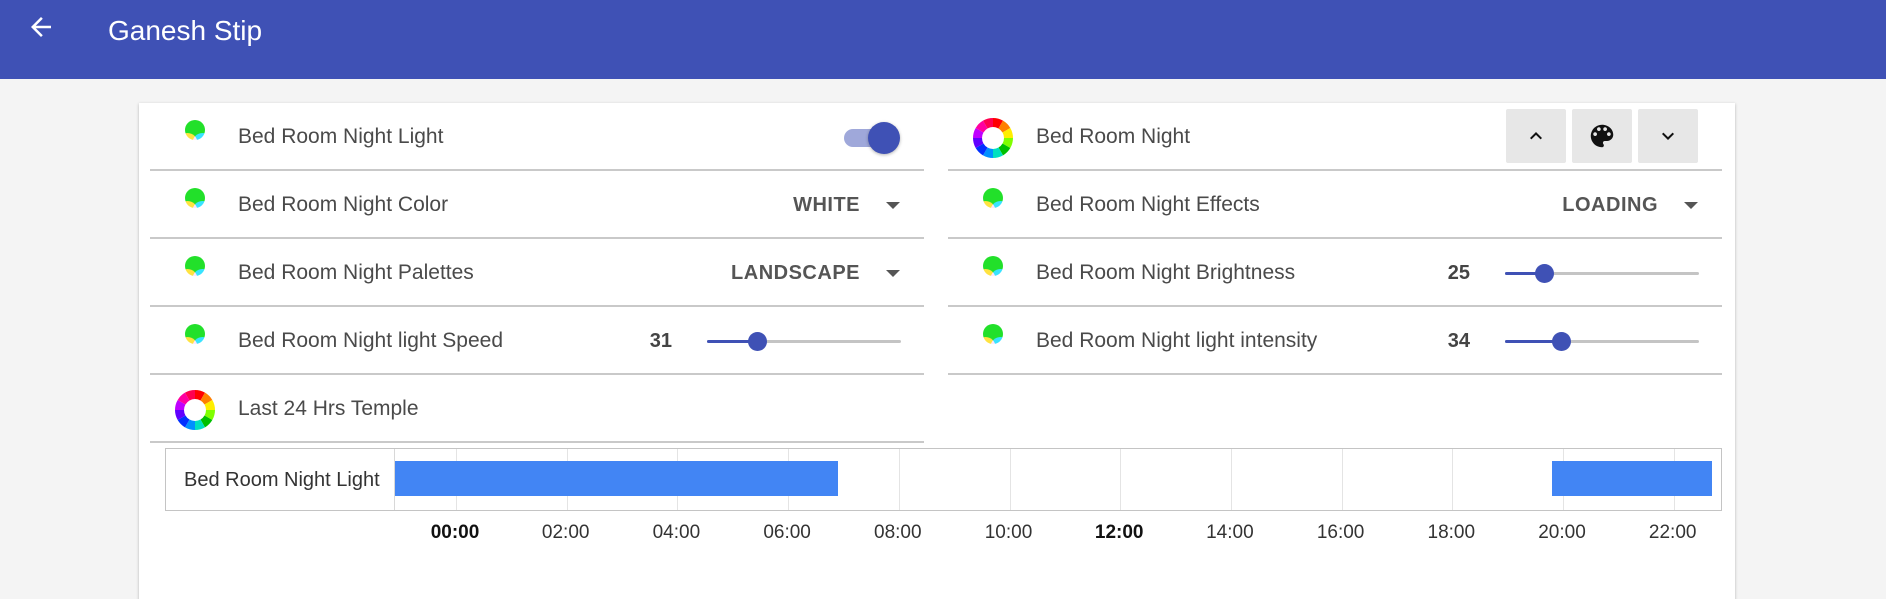 This screenshot has height=599, width=1886. What do you see at coordinates (341, 136) in the screenshot?
I see `entity-label: Bed Room Night Light` at bounding box center [341, 136].